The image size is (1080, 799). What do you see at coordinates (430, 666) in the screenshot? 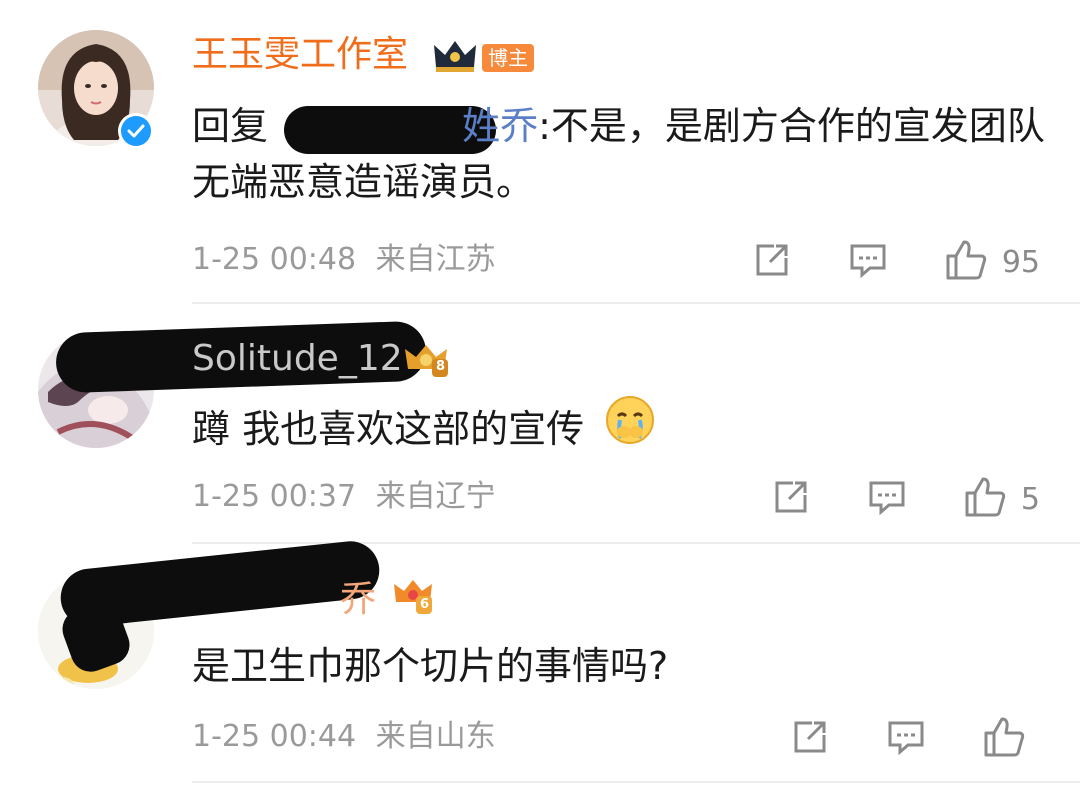
I see `comment-body: 是卫生巾那个切片的事情吗?` at bounding box center [430, 666].